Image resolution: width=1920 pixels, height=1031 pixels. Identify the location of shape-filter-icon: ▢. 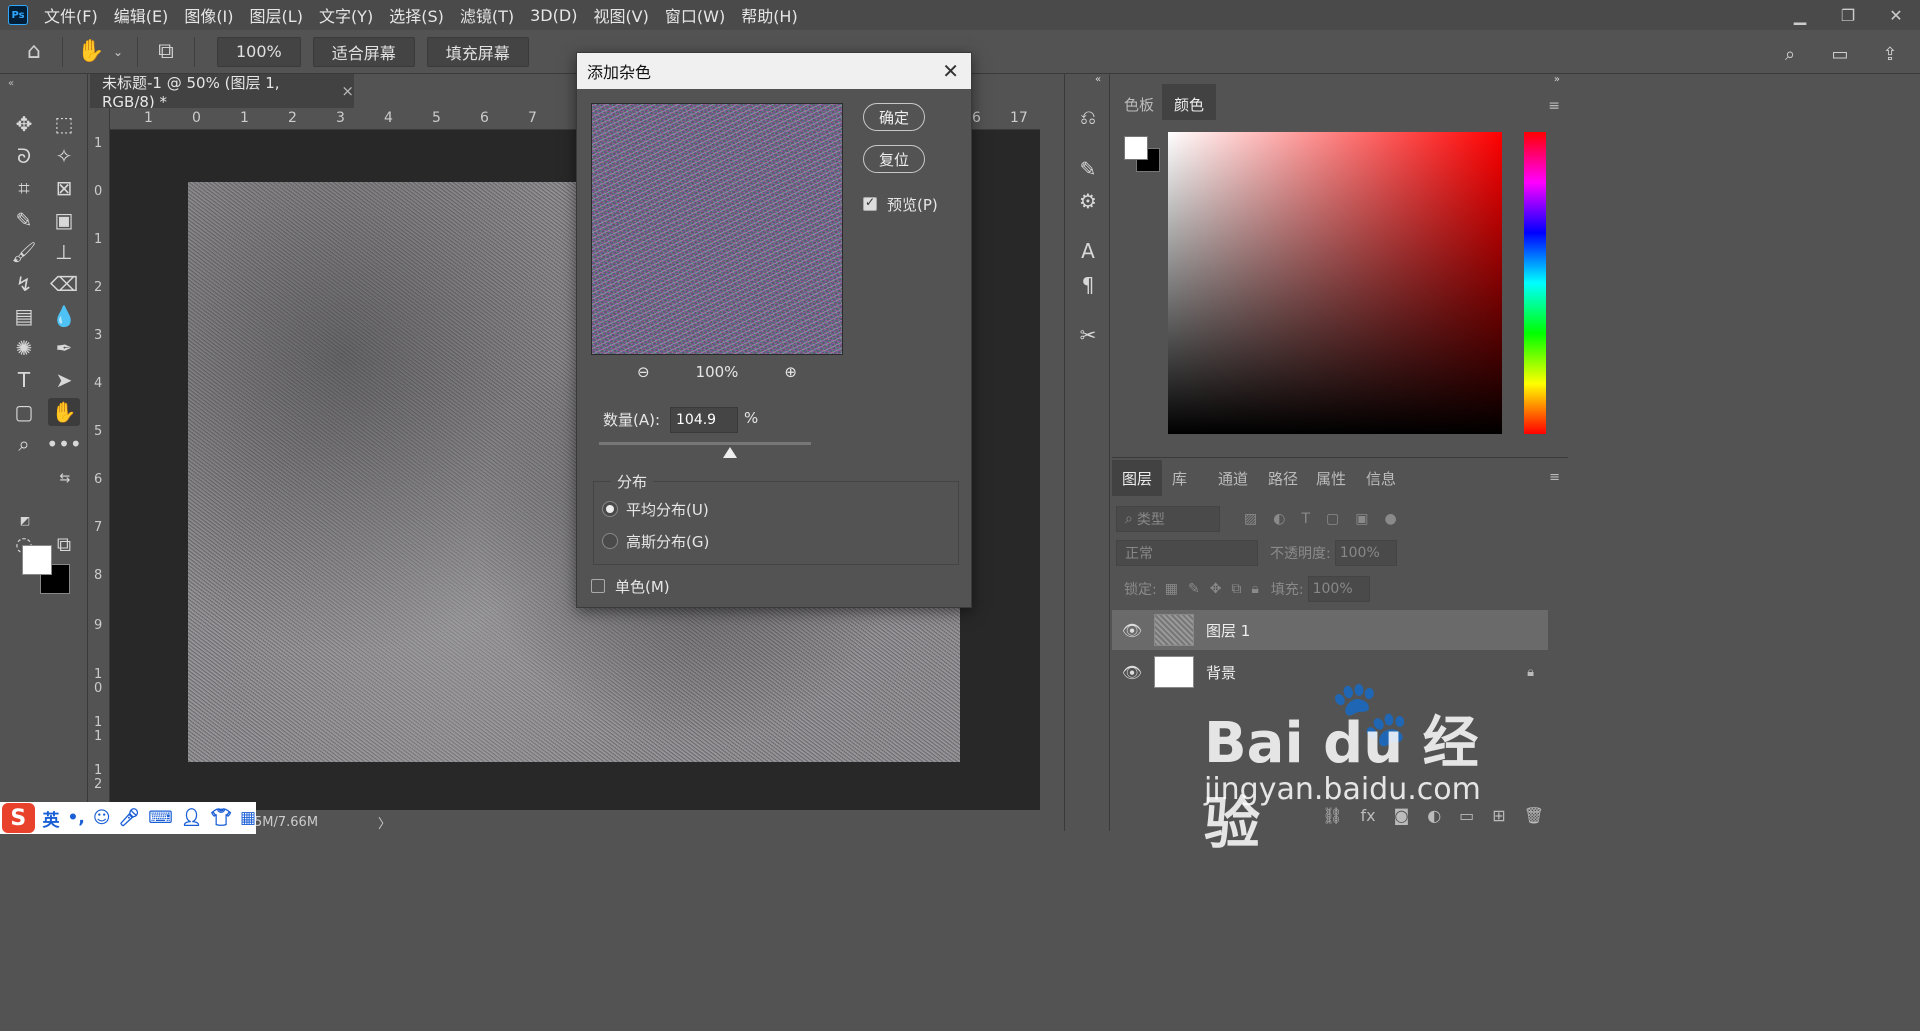
(1332, 519).